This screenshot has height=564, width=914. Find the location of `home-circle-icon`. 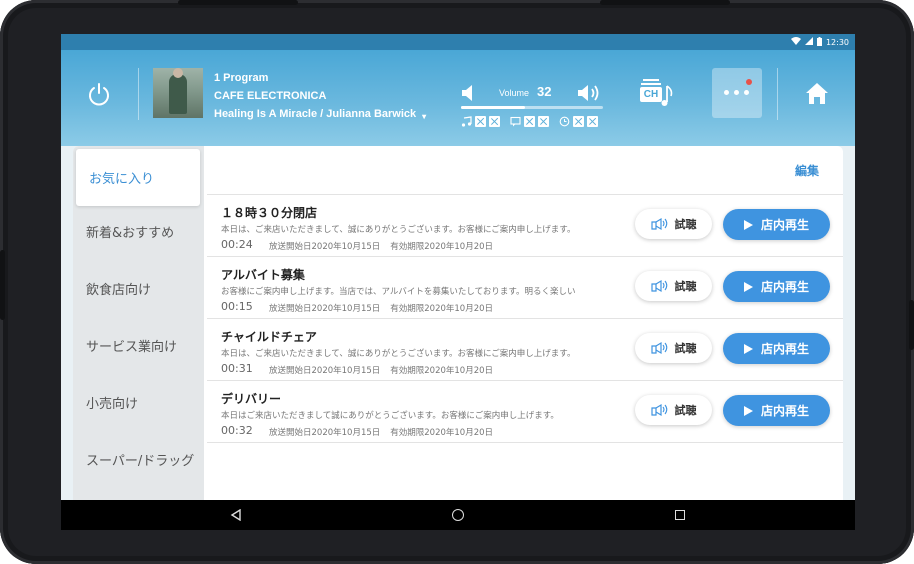

home-circle-icon is located at coordinates (458, 515).